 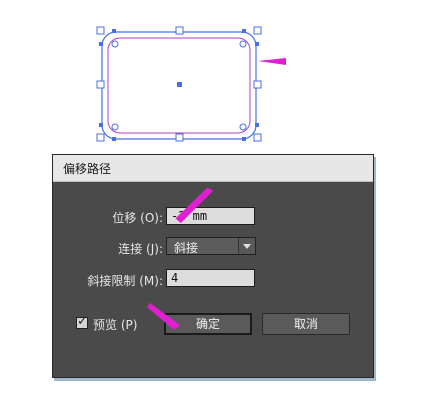 I want to click on annotation-arrows, so click(x=180, y=258).